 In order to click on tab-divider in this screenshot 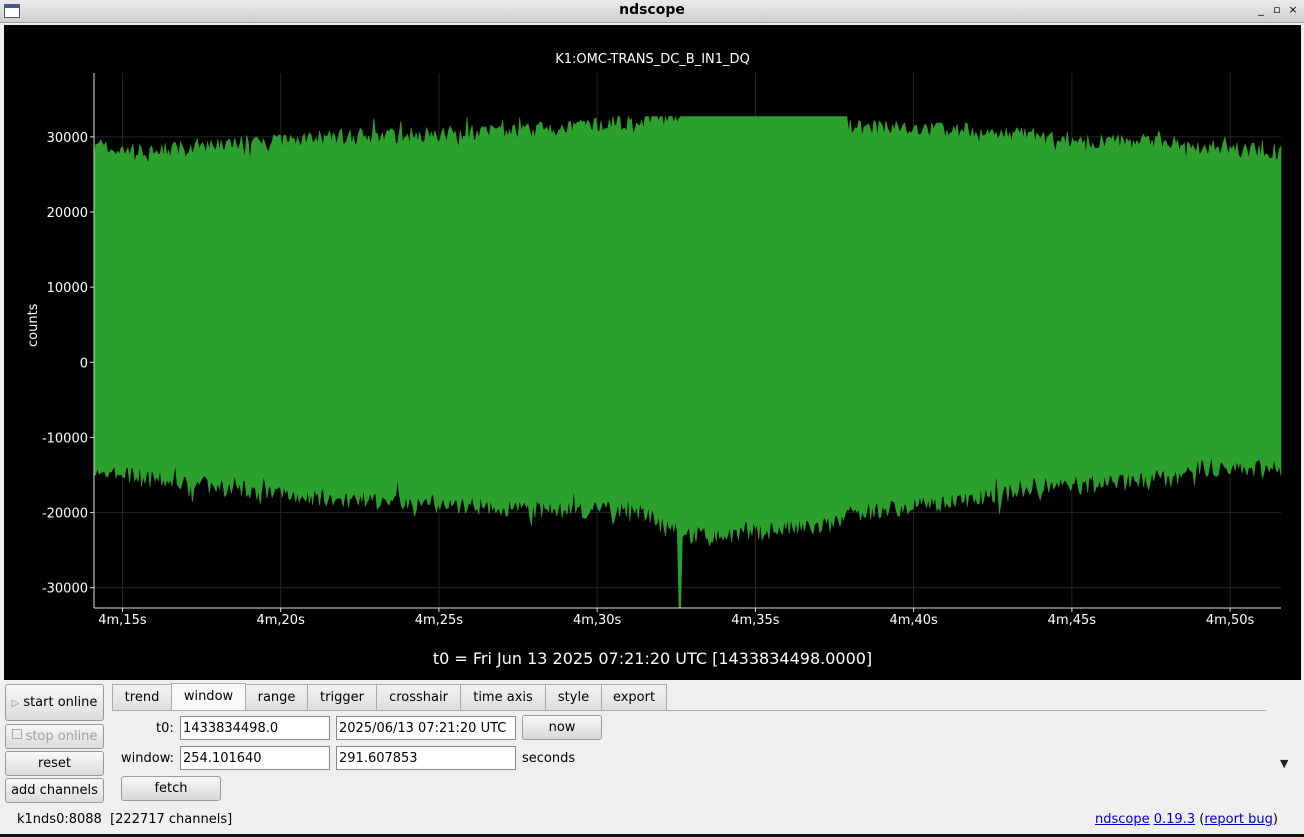, I will do `click(689, 710)`.